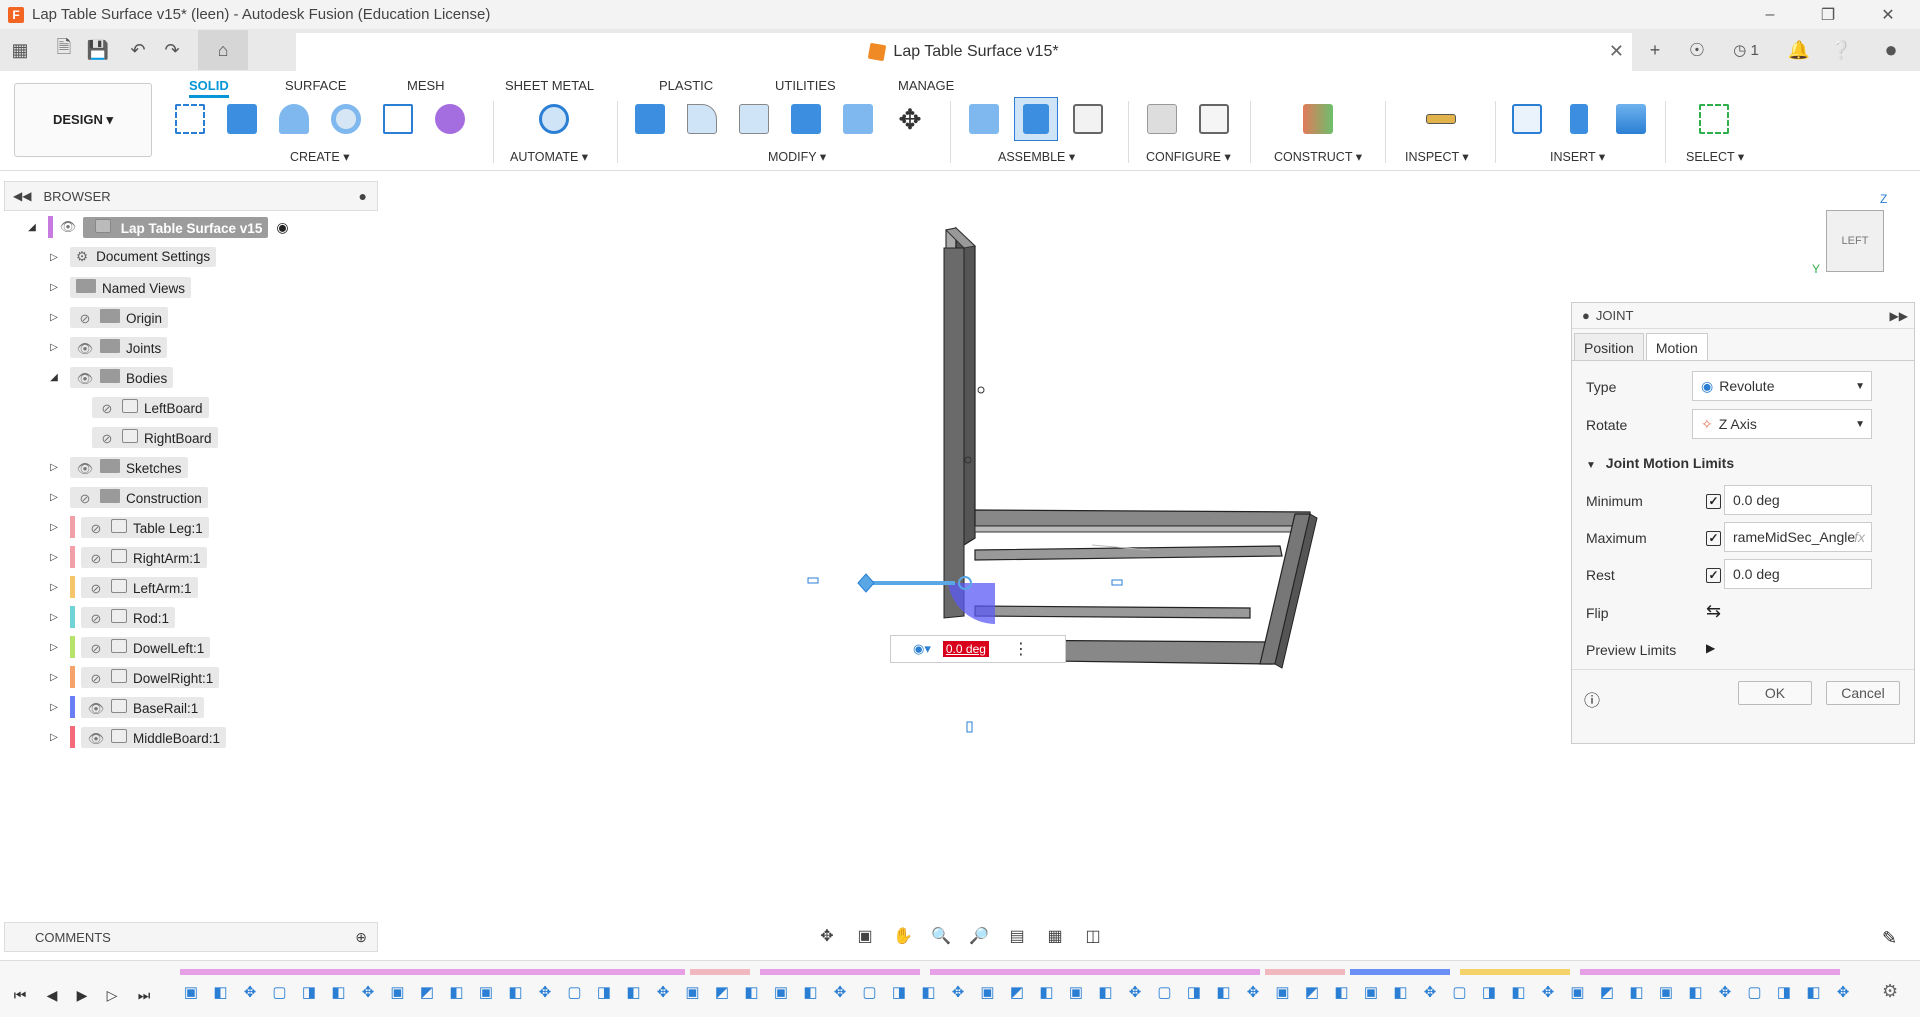 This screenshot has width=1920, height=1017. Describe the element at coordinates (83, 120) in the screenshot. I see `workspace-switcher: DESIGN ▾` at that location.